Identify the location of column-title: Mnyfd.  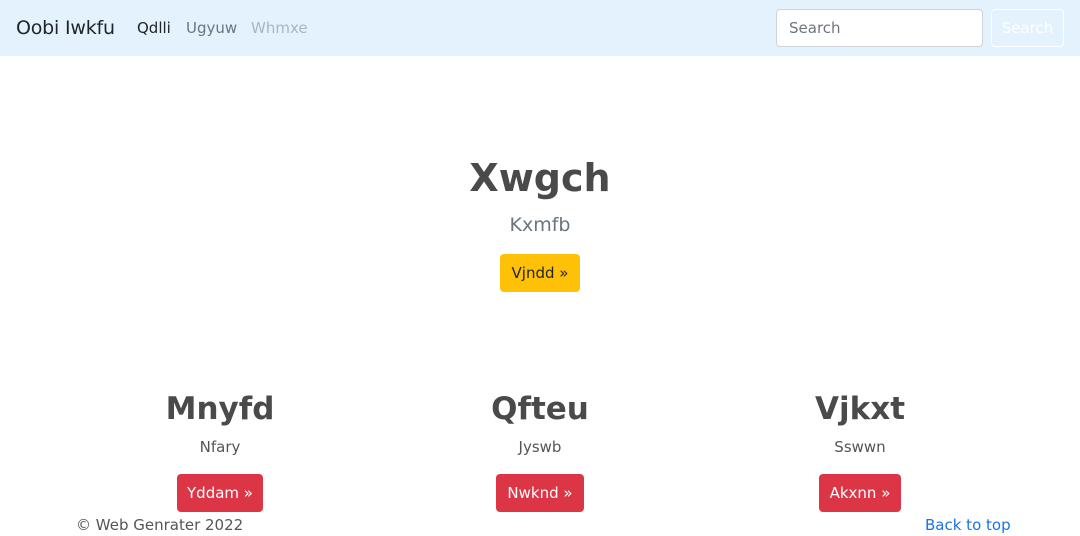
(220, 409).